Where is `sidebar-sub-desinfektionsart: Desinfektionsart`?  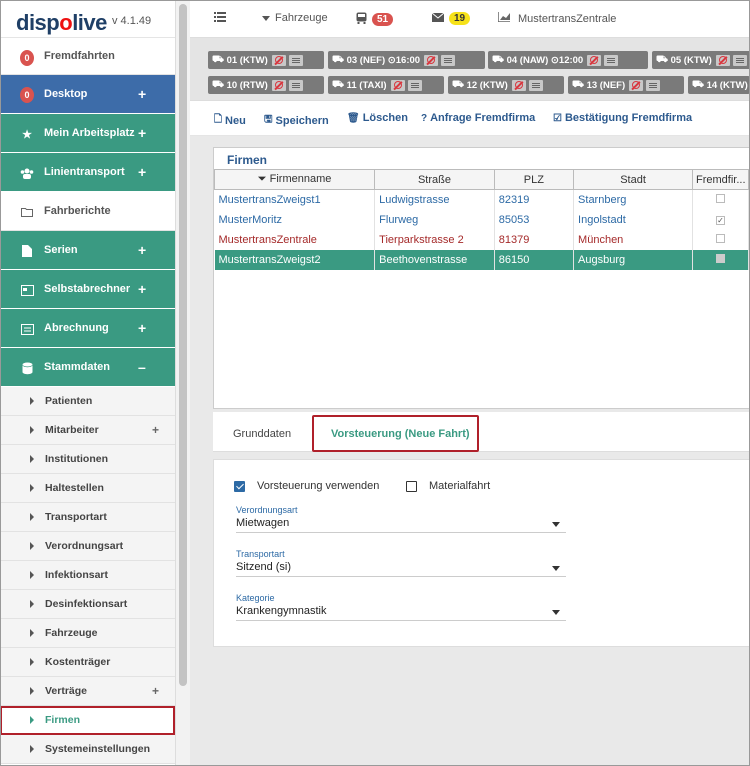 sidebar-sub-desinfektionsart: Desinfektionsart is located at coordinates (87, 604).